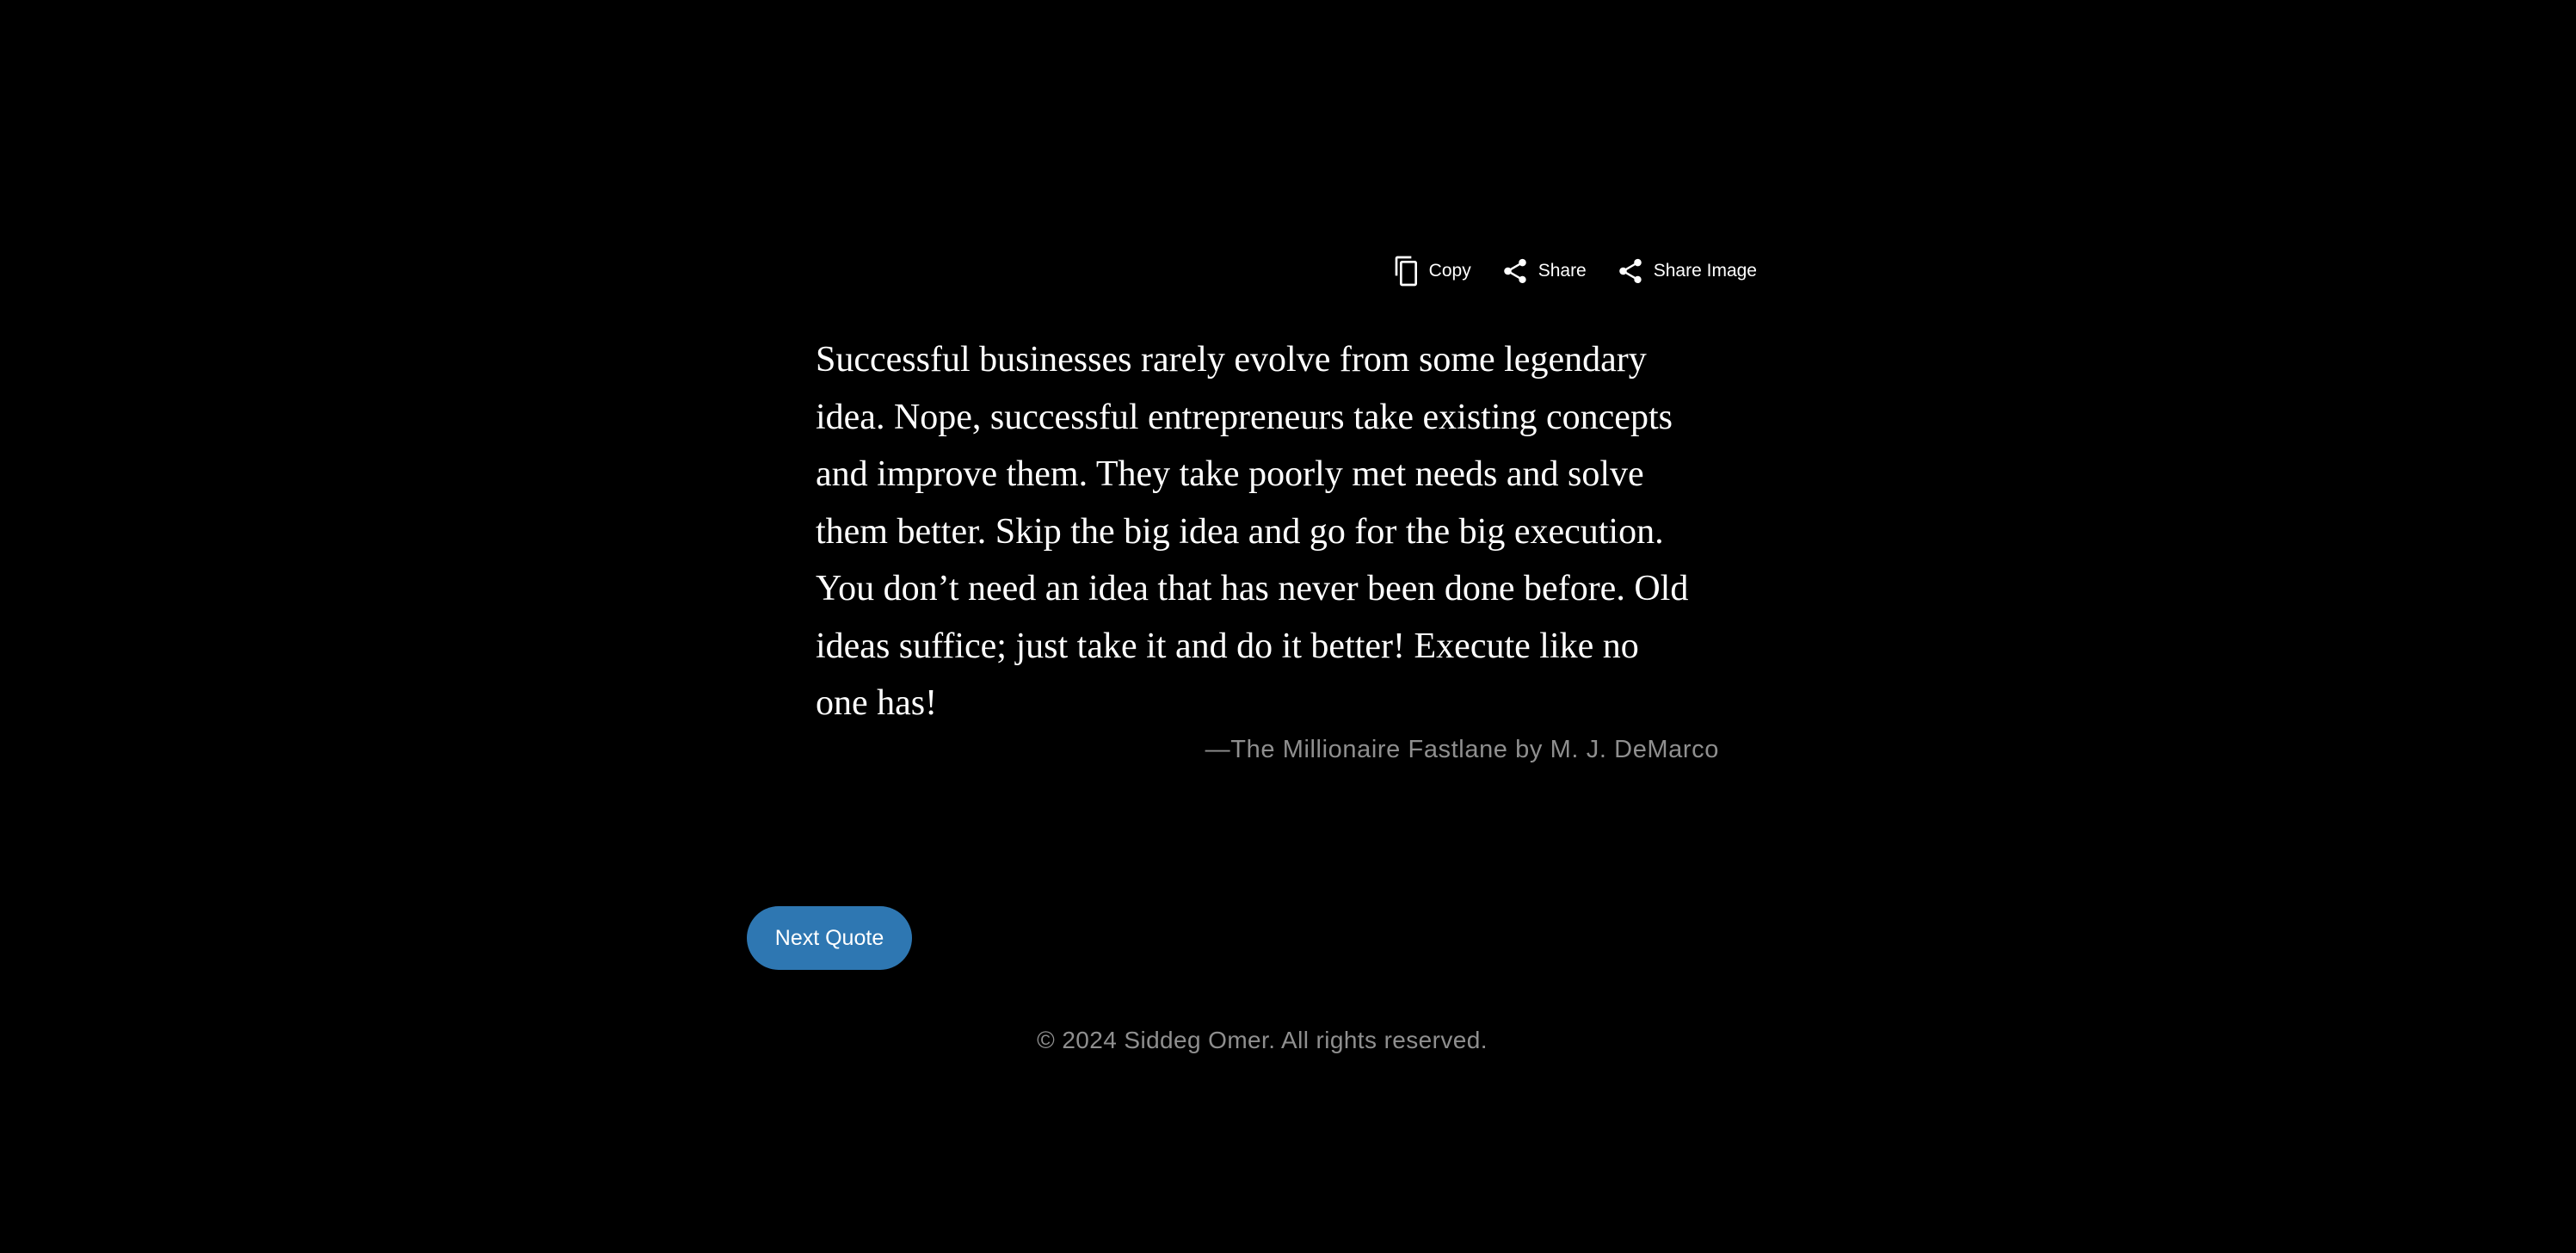 The image size is (2576, 1253). I want to click on share-image-button: Share Image, so click(1686, 271).